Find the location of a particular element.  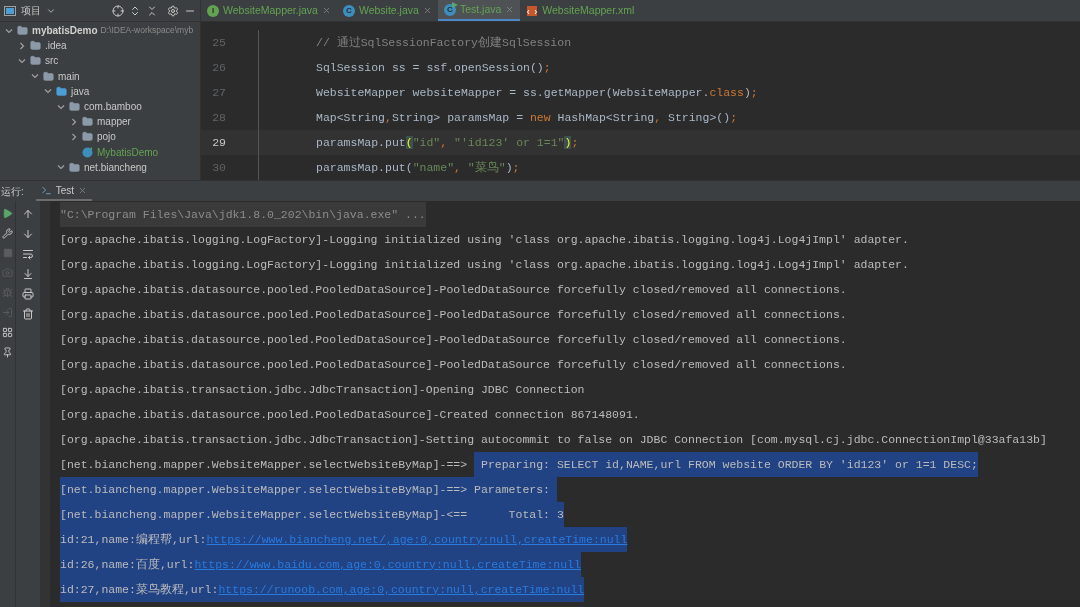

tab-label: WebsiteMapper.xml is located at coordinates (588, 10).